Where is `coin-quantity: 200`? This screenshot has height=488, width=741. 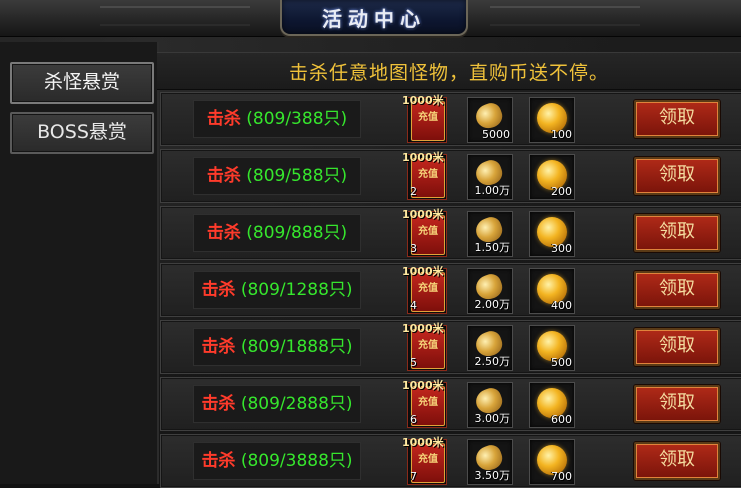
coin-quantity: 200 is located at coordinates (561, 191).